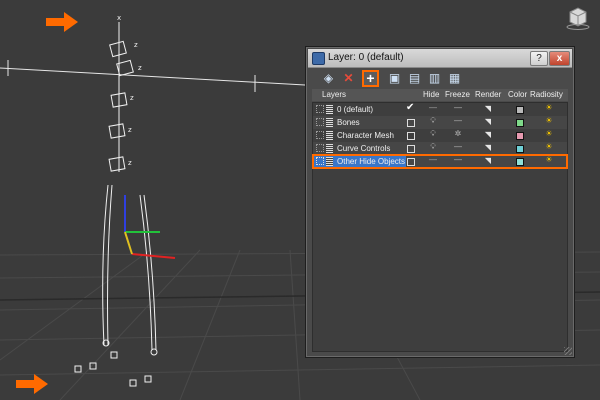  Describe the element at coordinates (364, 148) in the screenshot. I see `layer-name: Curve Controls` at that location.